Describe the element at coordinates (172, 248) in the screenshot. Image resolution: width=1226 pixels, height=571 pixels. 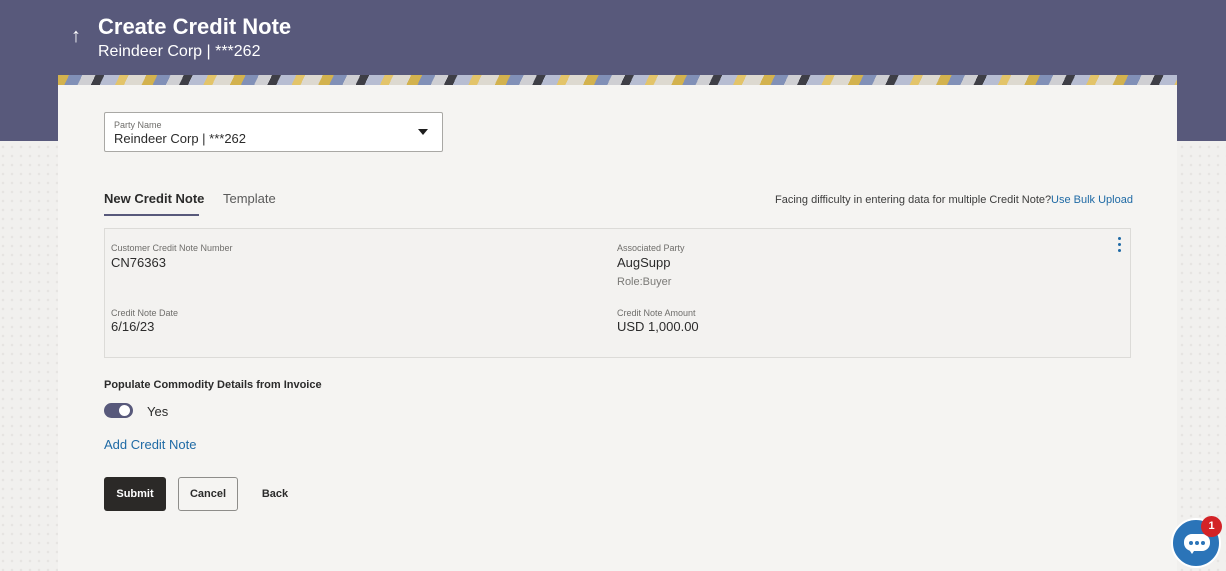
I see `credit-note-number-label: Customer Credit Note Number` at that location.